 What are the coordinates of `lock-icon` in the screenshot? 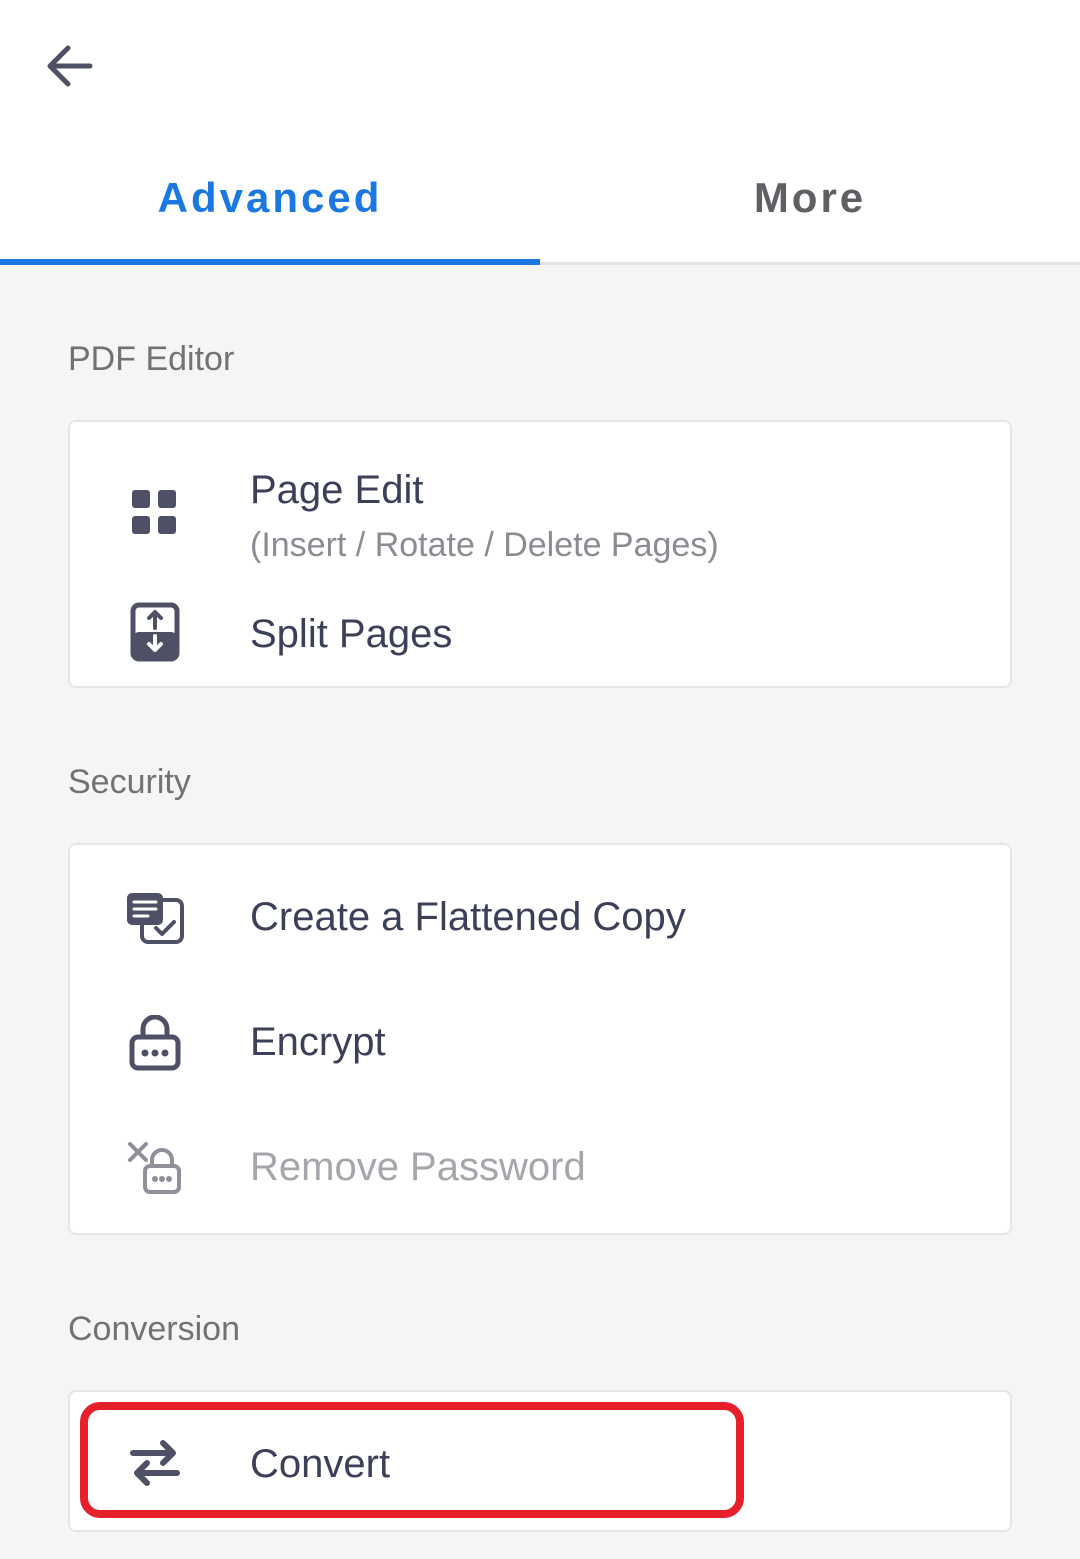 It's located at (155, 1043).